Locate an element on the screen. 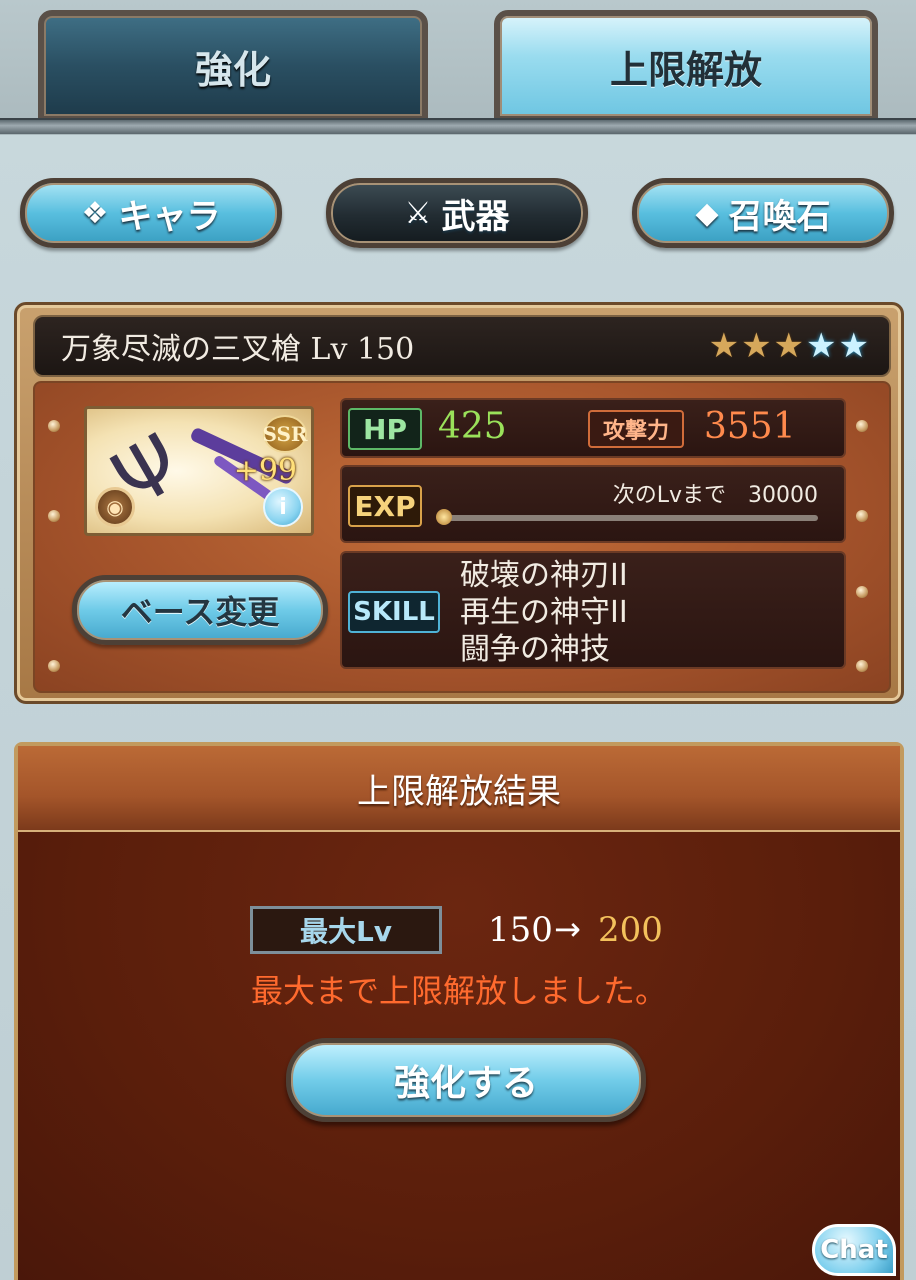 Image resolution: width=916 pixels, height=1280 pixels. element-icon: ◉ is located at coordinates (115, 507).